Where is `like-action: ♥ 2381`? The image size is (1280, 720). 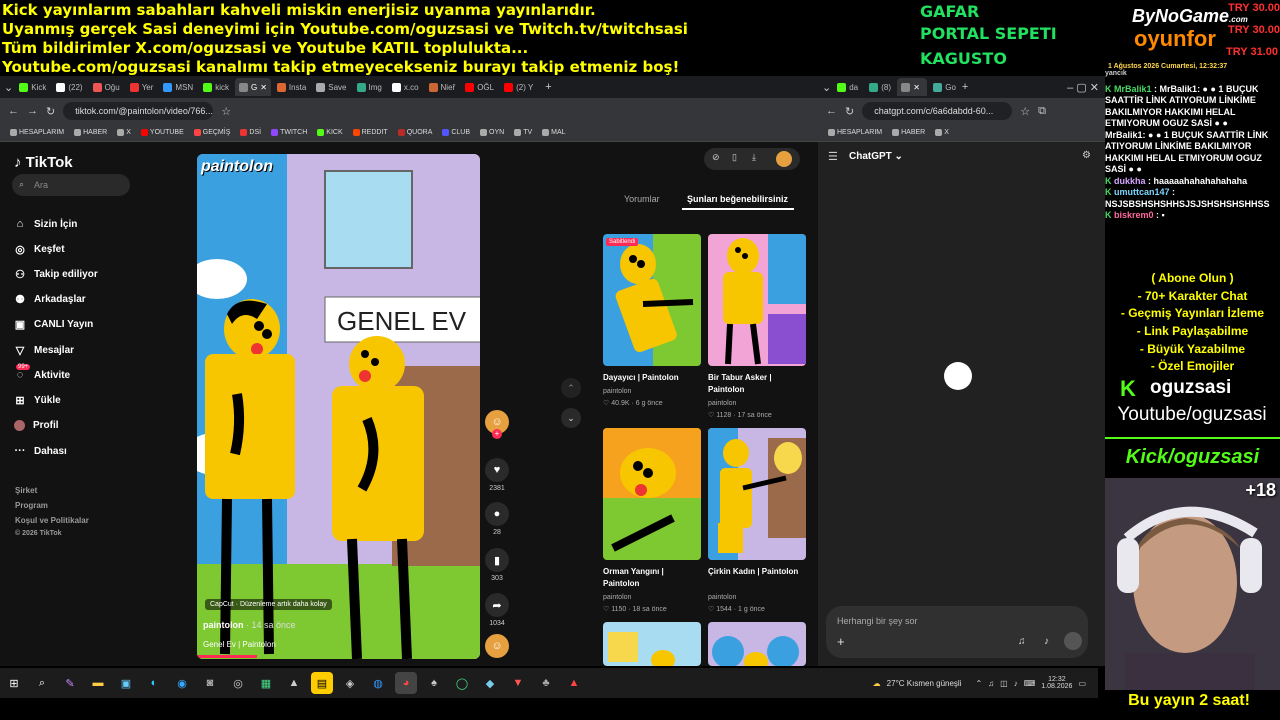
like-action: ♥ 2381 is located at coordinates (497, 475).